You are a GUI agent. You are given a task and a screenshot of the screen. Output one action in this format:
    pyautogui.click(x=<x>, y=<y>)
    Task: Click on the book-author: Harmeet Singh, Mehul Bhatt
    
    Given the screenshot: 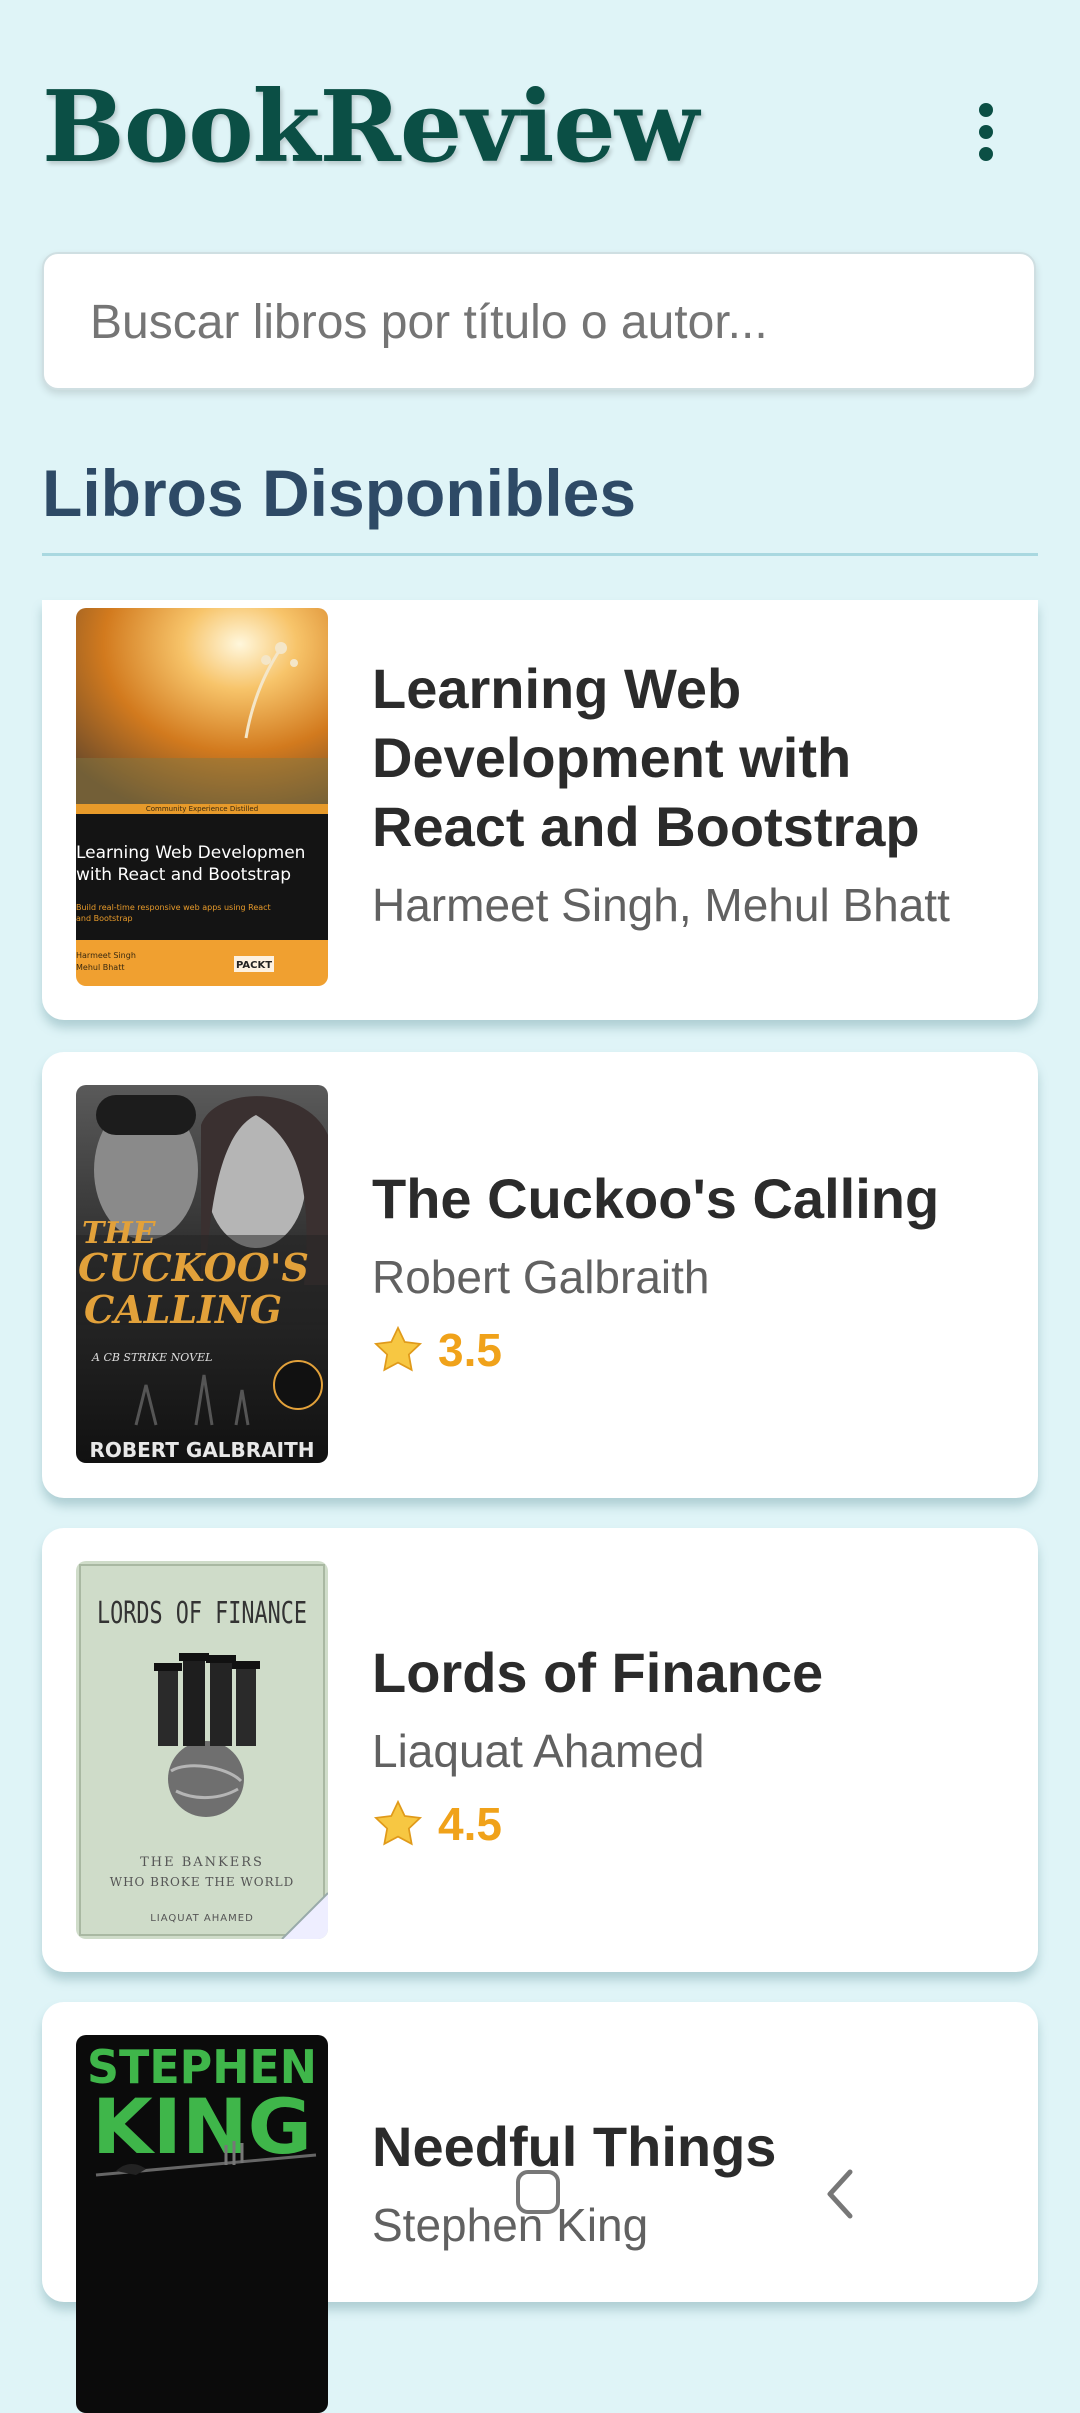 What is the action you would take?
    pyautogui.click(x=661, y=905)
    